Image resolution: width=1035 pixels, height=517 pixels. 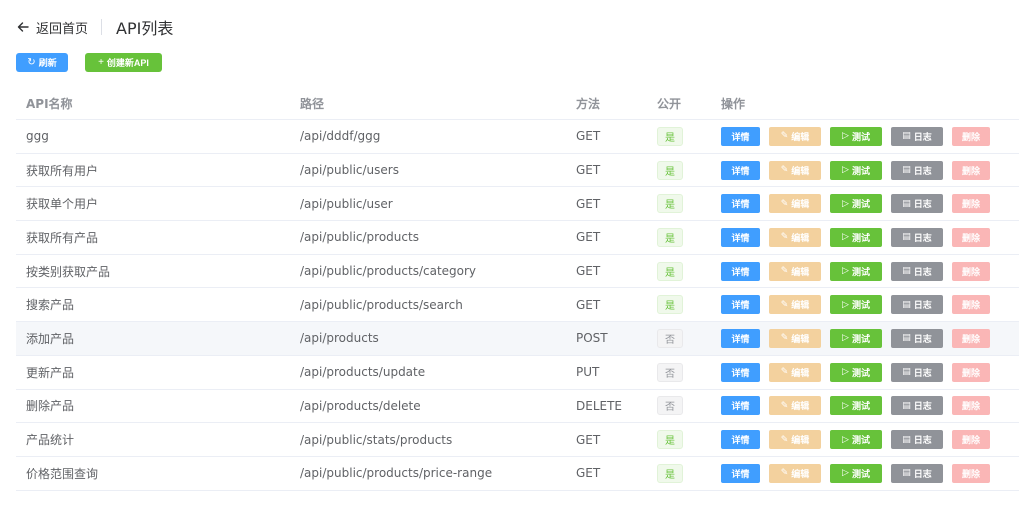 What do you see at coordinates (50, 372) in the screenshot?
I see `api-name-cell: 更新产品` at bounding box center [50, 372].